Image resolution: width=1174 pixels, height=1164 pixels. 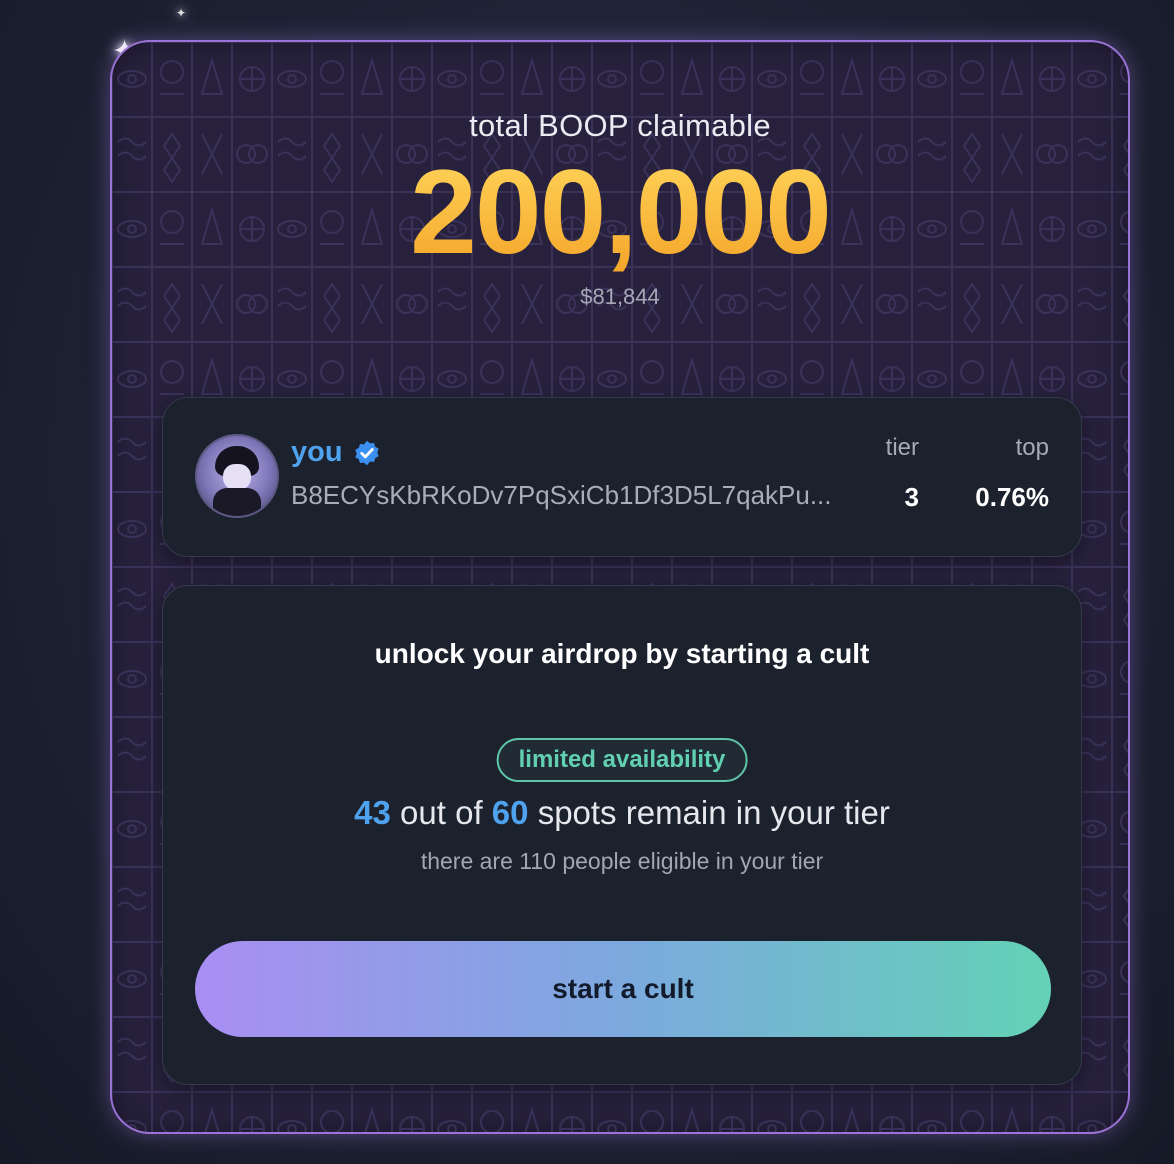 What do you see at coordinates (181, 13) in the screenshot?
I see `sparkle-icon: ✦` at bounding box center [181, 13].